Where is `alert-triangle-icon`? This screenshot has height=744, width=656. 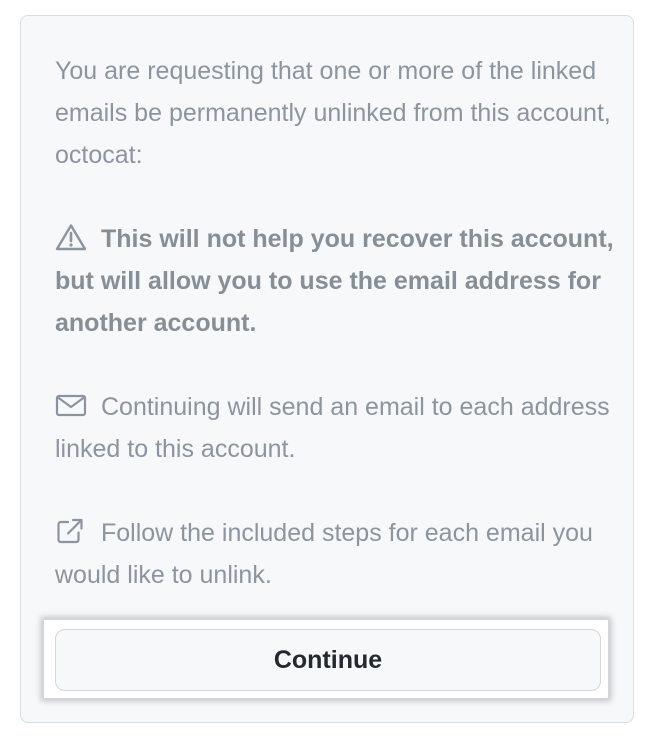 alert-triangle-icon is located at coordinates (71, 237).